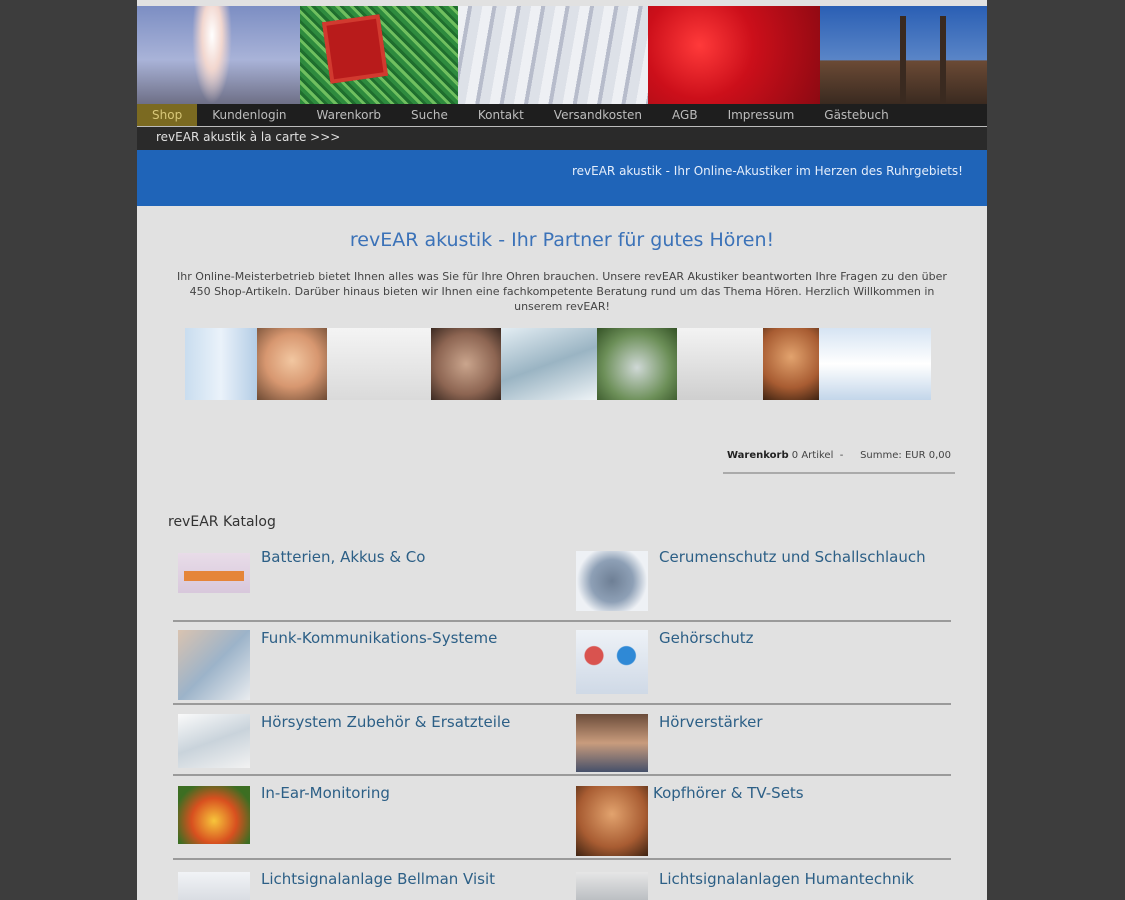  Describe the element at coordinates (706, 638) in the screenshot. I see `category-link: Gehörschutz` at that location.